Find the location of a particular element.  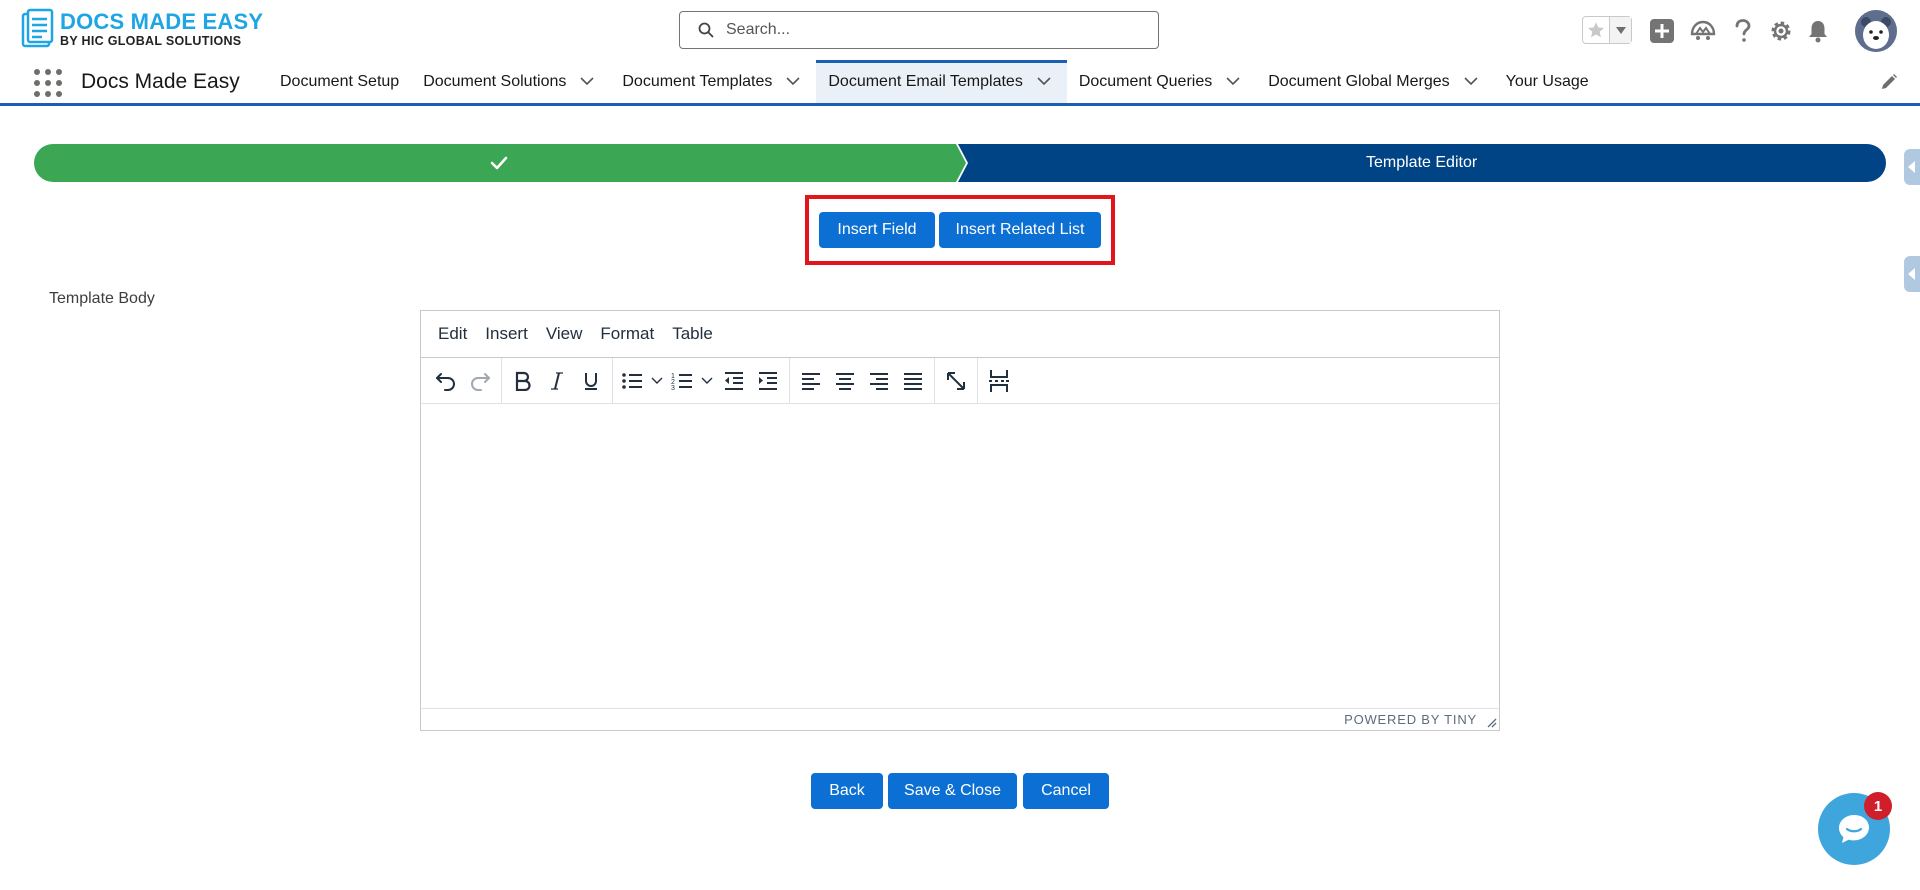

save-close-button: Save & Close is located at coordinates (952, 791).